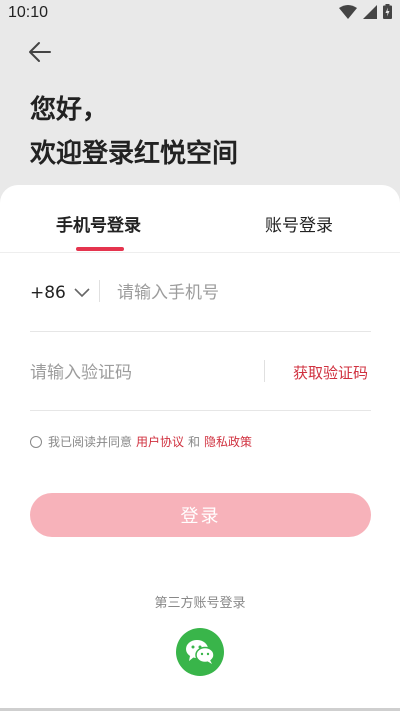  What do you see at coordinates (200, 219) in the screenshot?
I see `login-tabs: 手机号登录 账号登录` at bounding box center [200, 219].